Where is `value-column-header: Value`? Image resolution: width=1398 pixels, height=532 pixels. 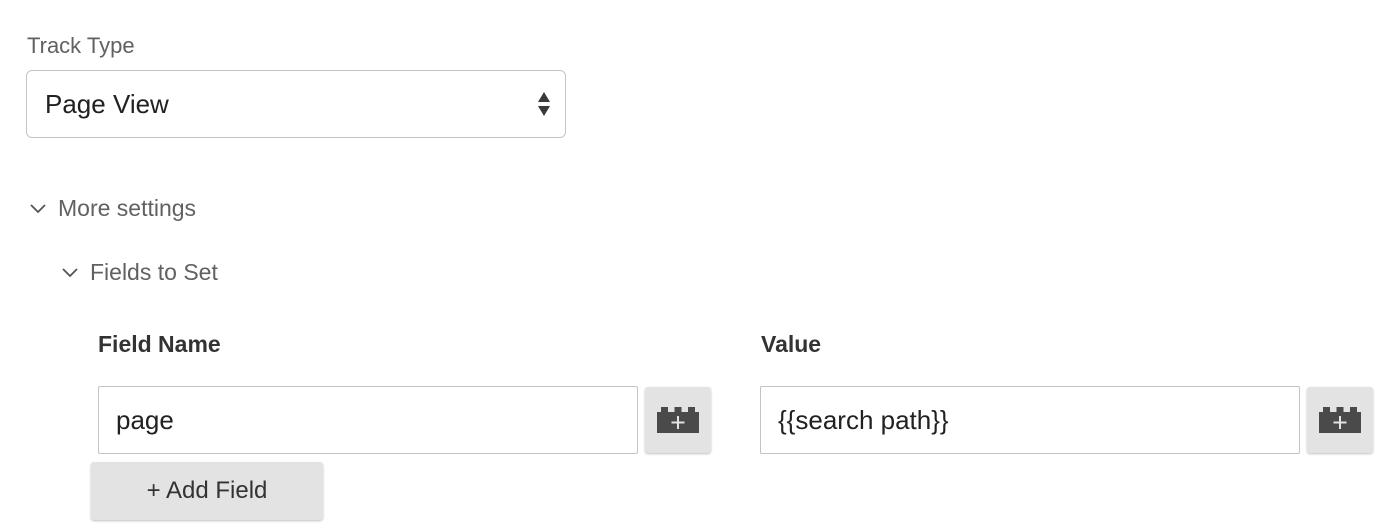 value-column-header: Value is located at coordinates (791, 344).